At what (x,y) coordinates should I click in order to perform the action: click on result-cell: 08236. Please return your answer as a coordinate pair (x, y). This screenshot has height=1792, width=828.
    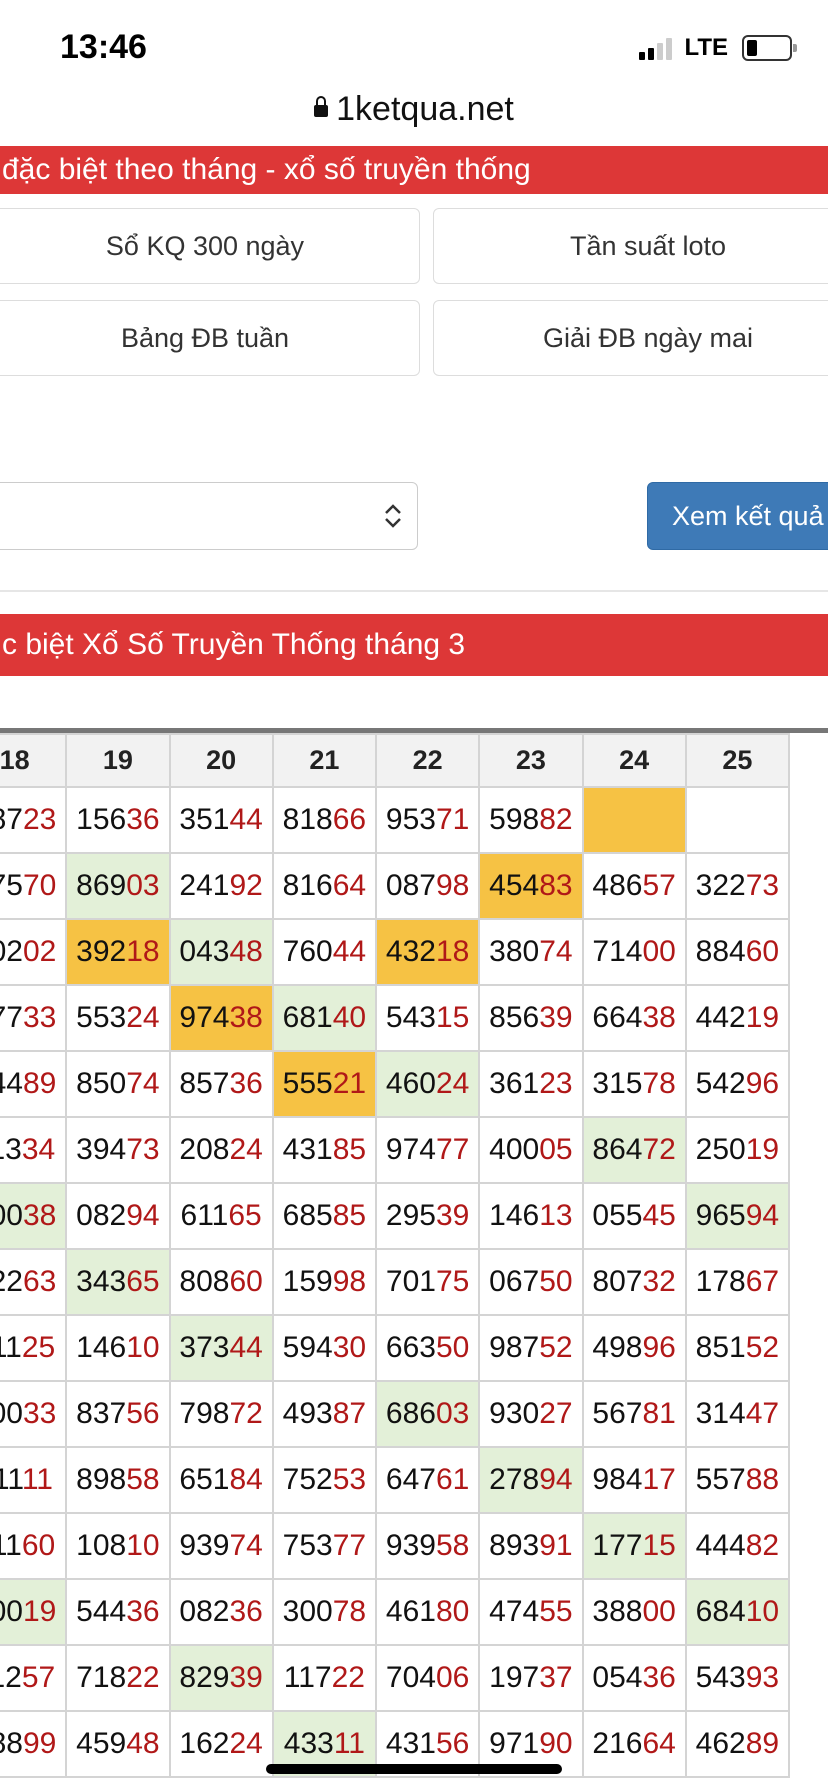
    Looking at the image, I should click on (221, 1612).